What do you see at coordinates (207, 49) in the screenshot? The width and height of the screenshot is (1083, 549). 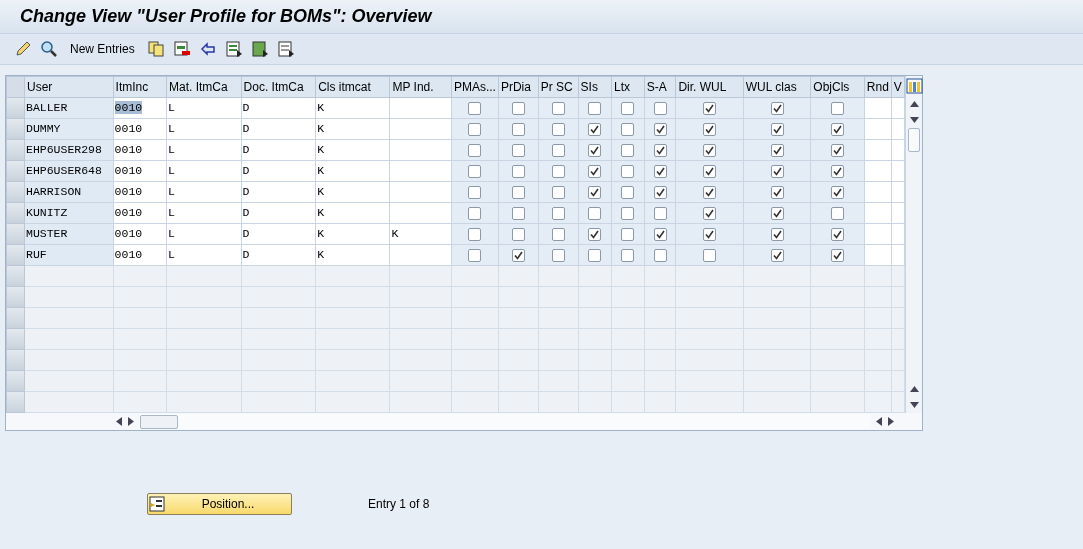 I see `undo-icon` at bounding box center [207, 49].